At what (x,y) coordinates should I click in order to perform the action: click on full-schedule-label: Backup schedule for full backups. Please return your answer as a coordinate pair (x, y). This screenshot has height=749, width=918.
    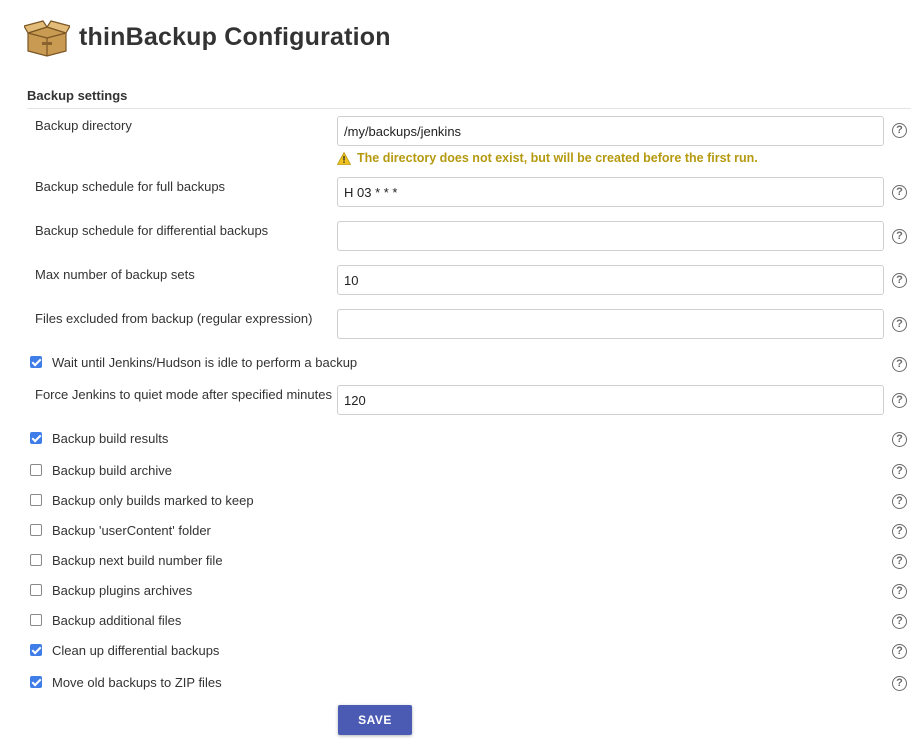
    Looking at the image, I should click on (130, 186).